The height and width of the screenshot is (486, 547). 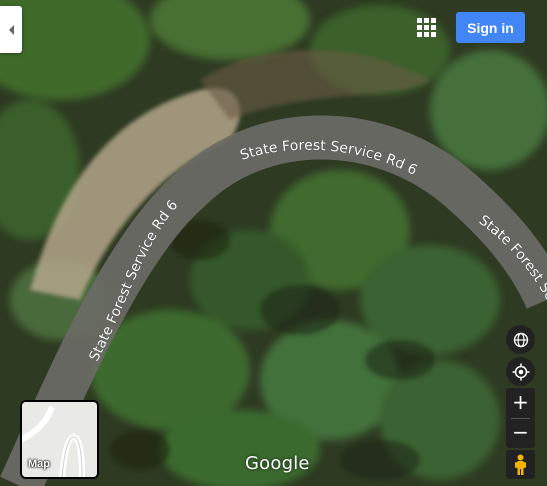 I want to click on my-location-icon, so click(x=520, y=371).